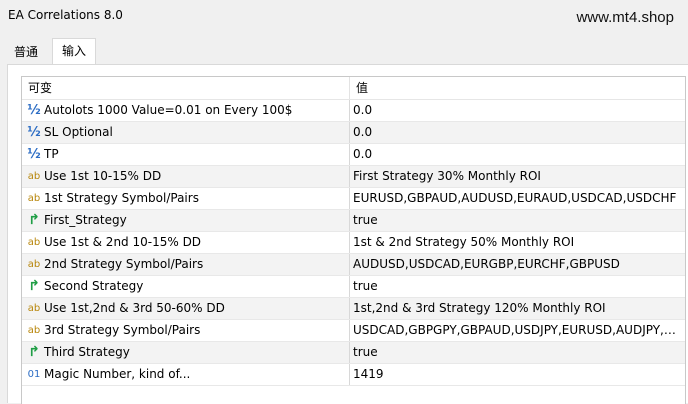  I want to click on parameter-value: 1419, so click(517, 374).